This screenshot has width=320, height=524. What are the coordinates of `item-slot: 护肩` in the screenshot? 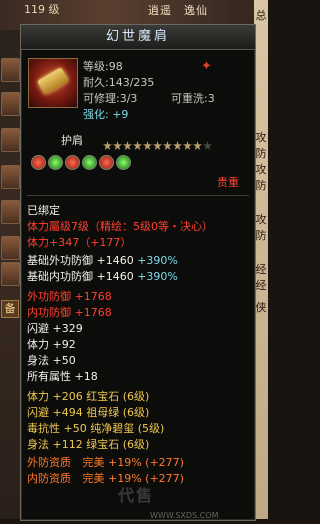 It's located at (72, 140).